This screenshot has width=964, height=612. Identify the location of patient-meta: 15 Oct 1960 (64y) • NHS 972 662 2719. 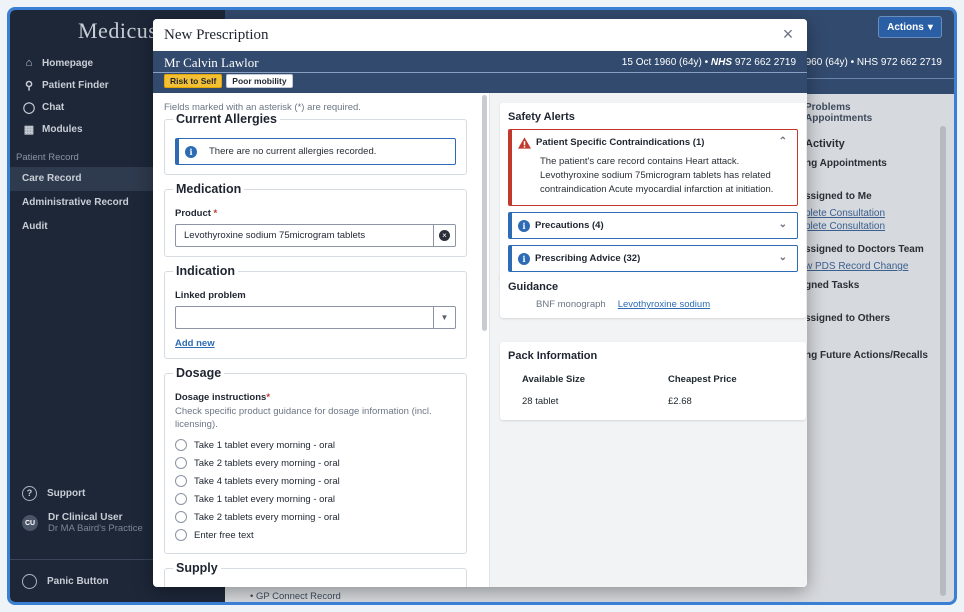
(709, 62).